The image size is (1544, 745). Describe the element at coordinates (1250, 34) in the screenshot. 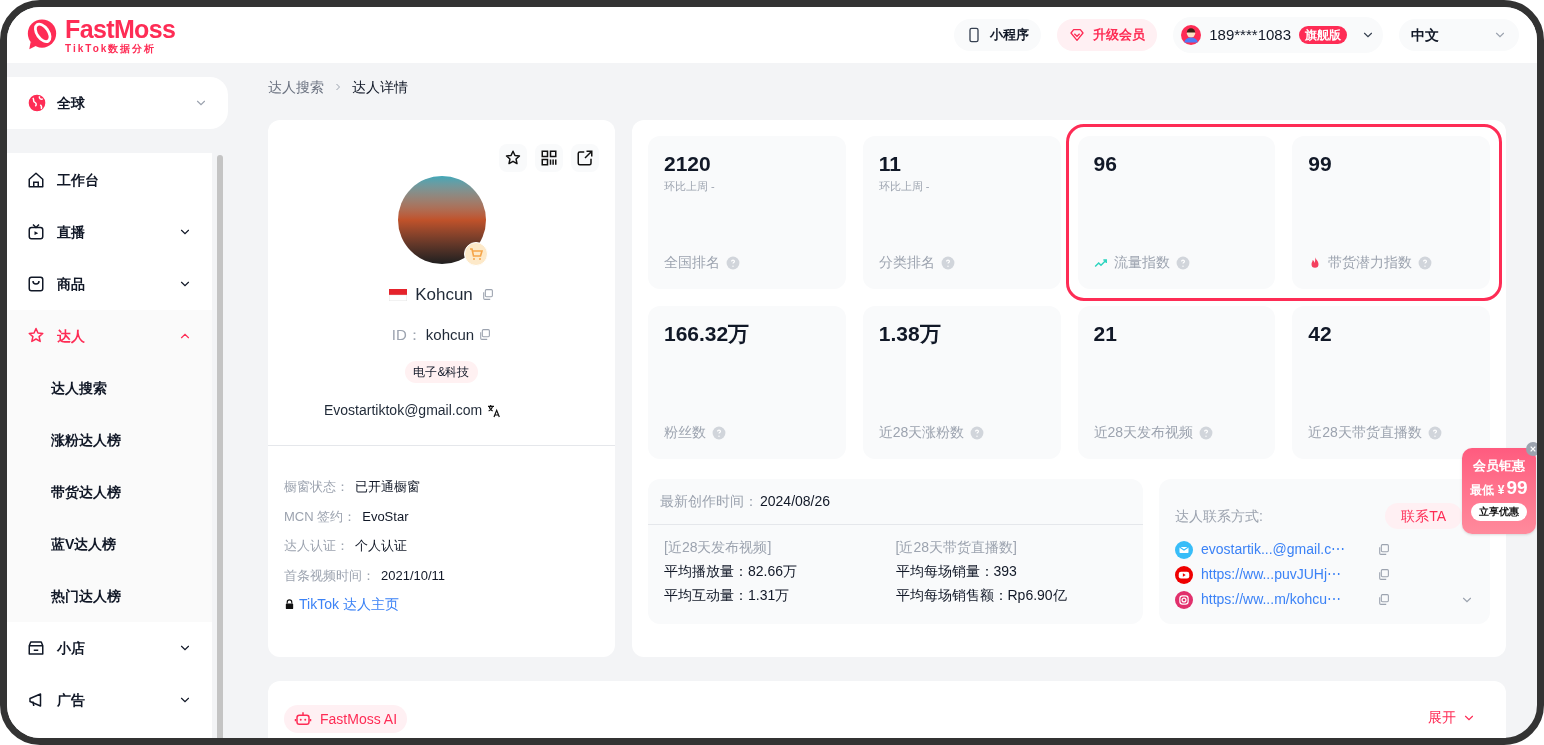

I see `account-number: 189****1083` at that location.